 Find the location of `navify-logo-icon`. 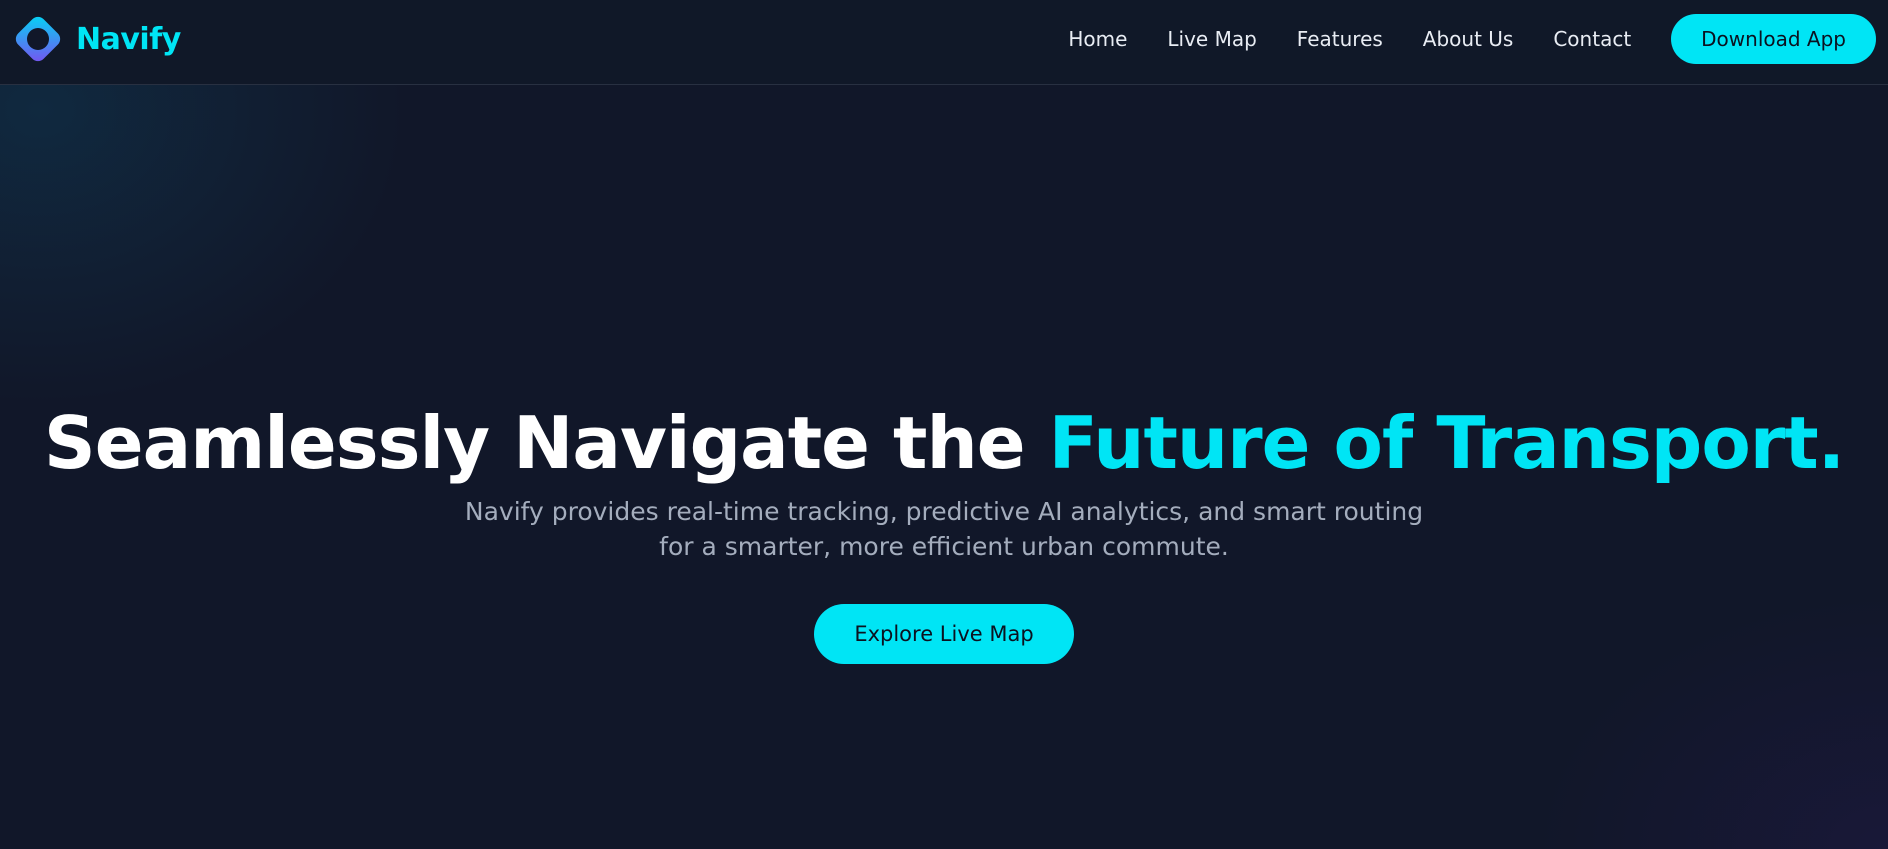

navify-logo-icon is located at coordinates (38, 39).